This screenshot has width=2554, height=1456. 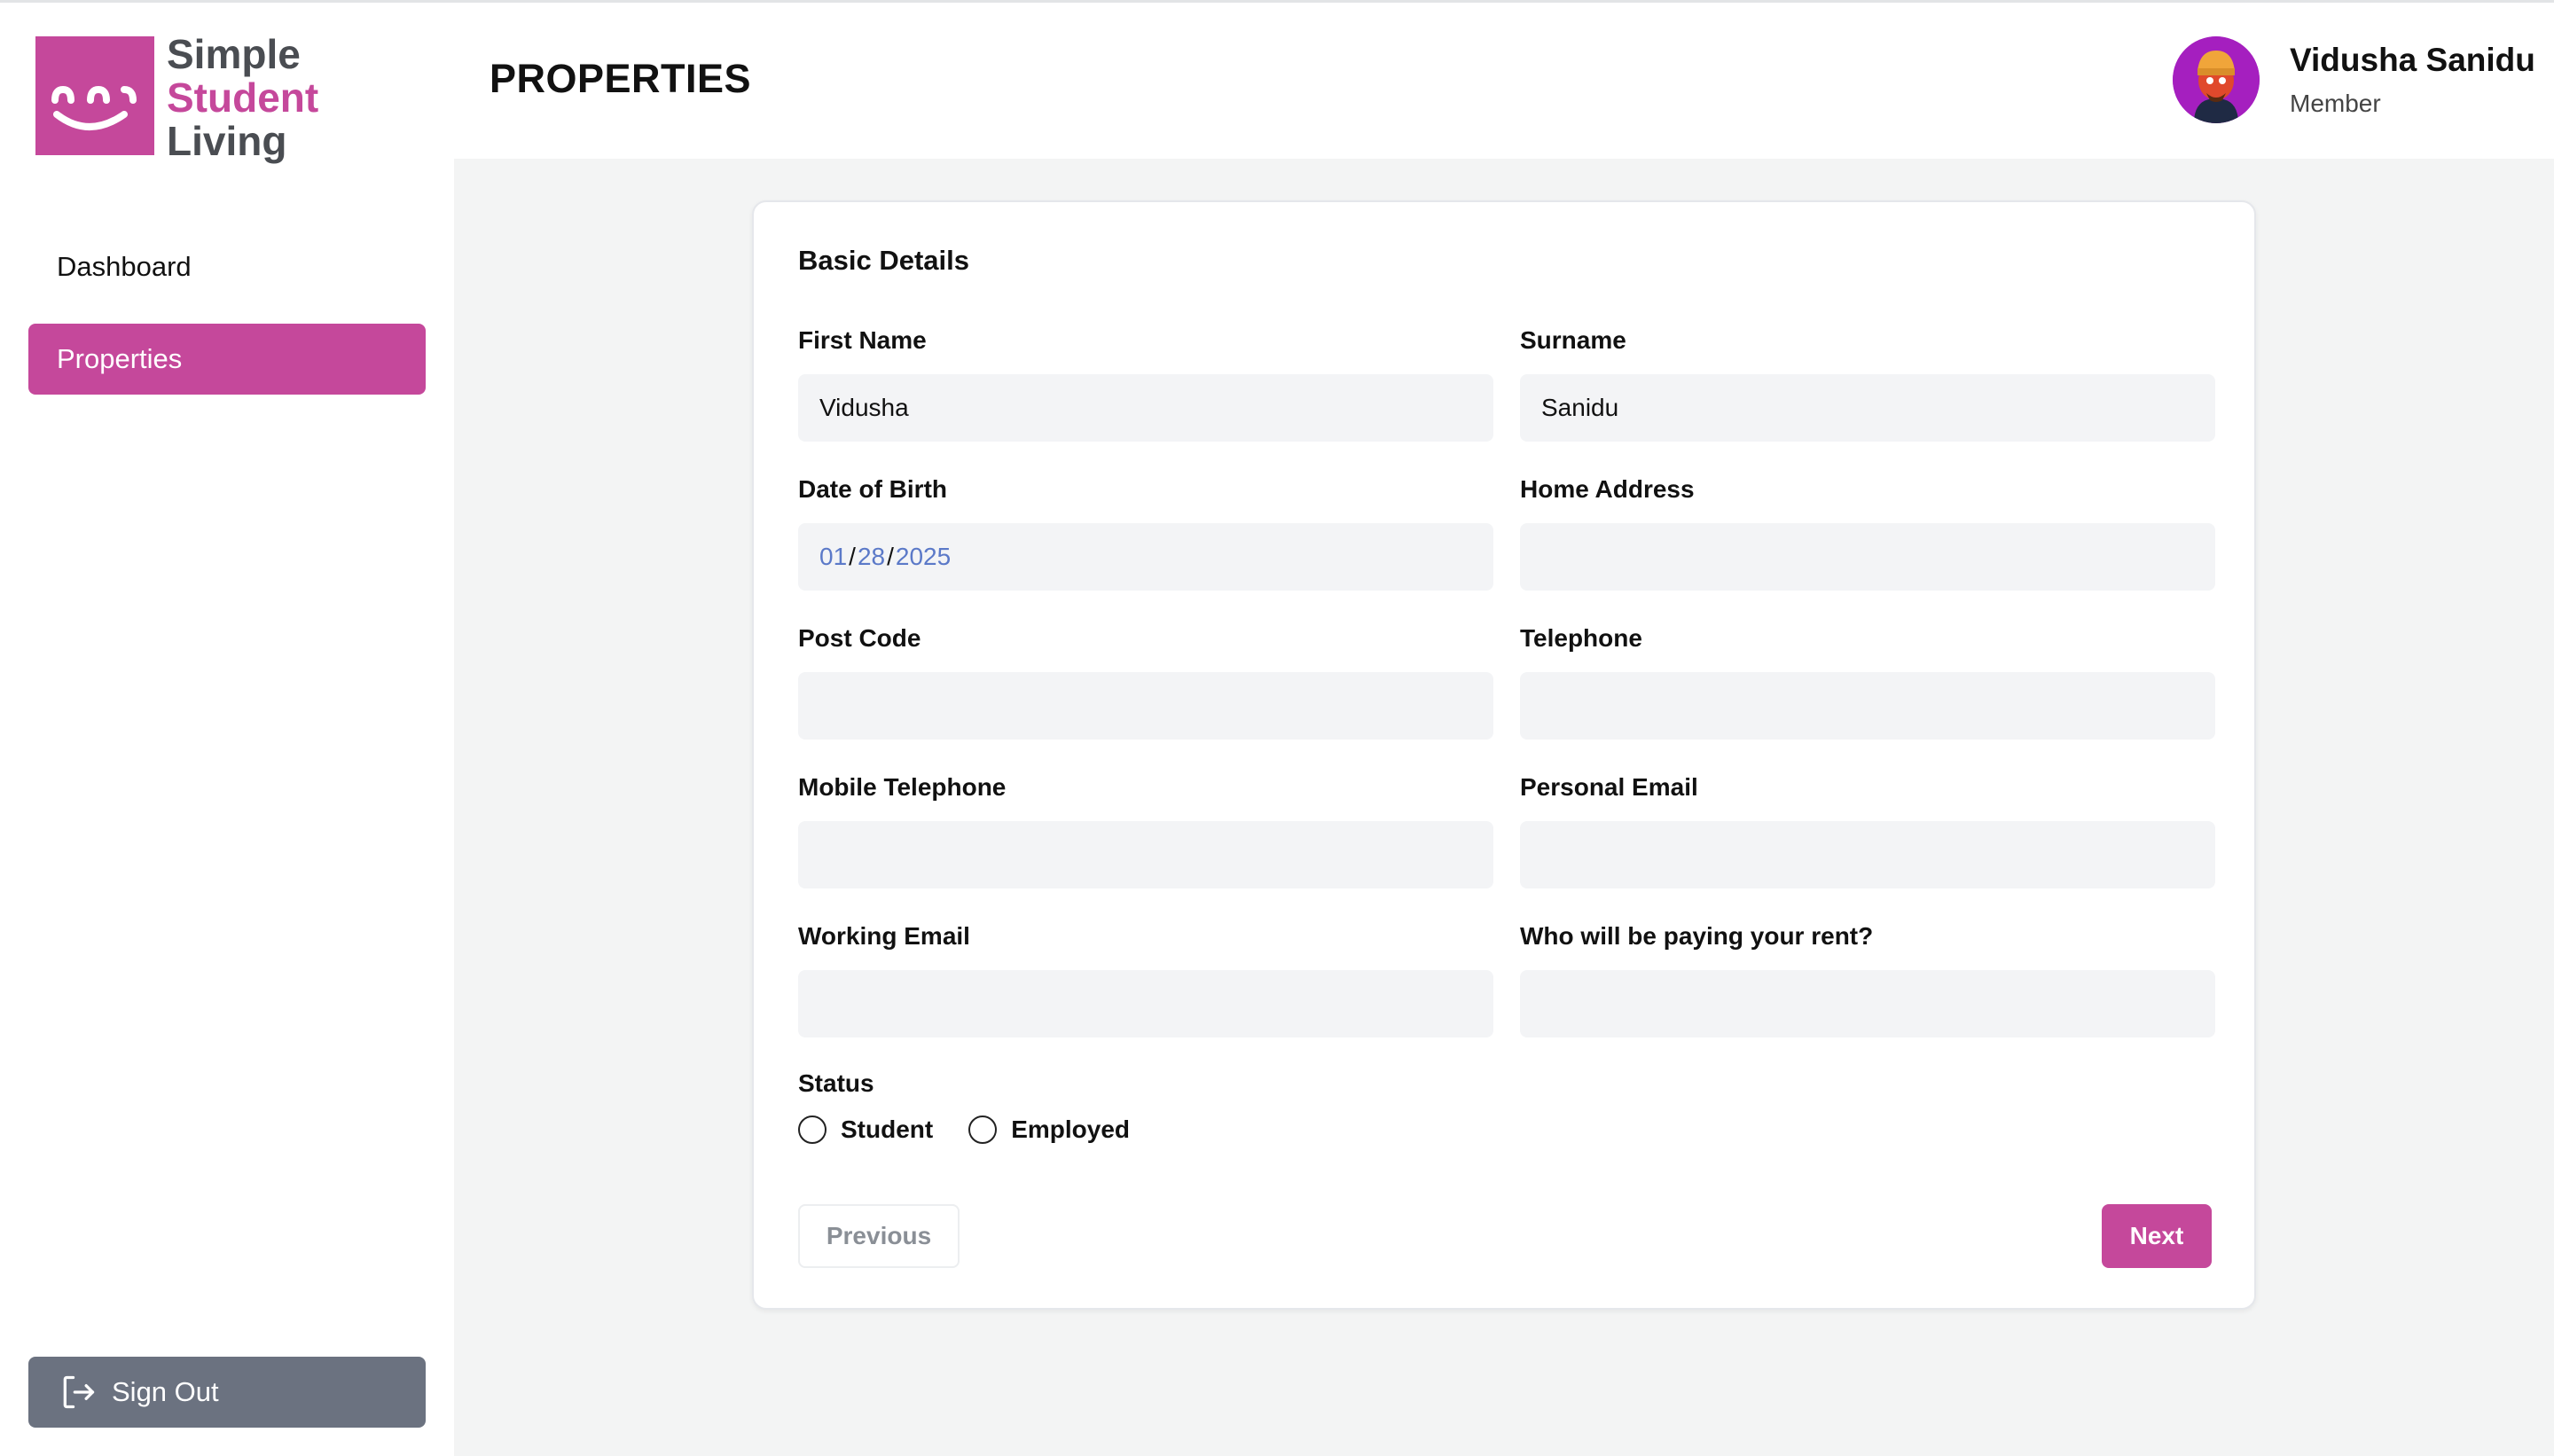 I want to click on status-label: Status, so click(x=836, y=1083).